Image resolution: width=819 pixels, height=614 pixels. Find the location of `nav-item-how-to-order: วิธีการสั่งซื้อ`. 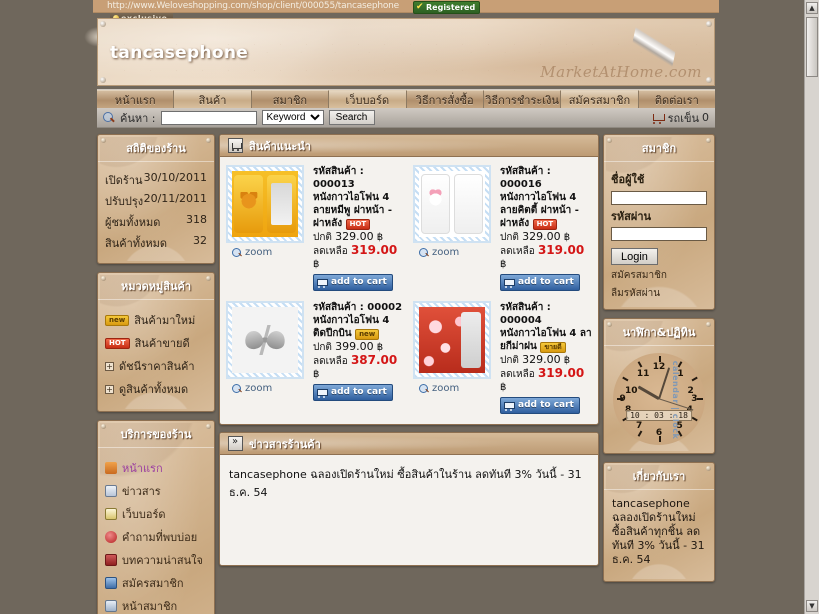

nav-item-how-to-order: วิธีการสั่งซื้อ is located at coordinates (445, 99).